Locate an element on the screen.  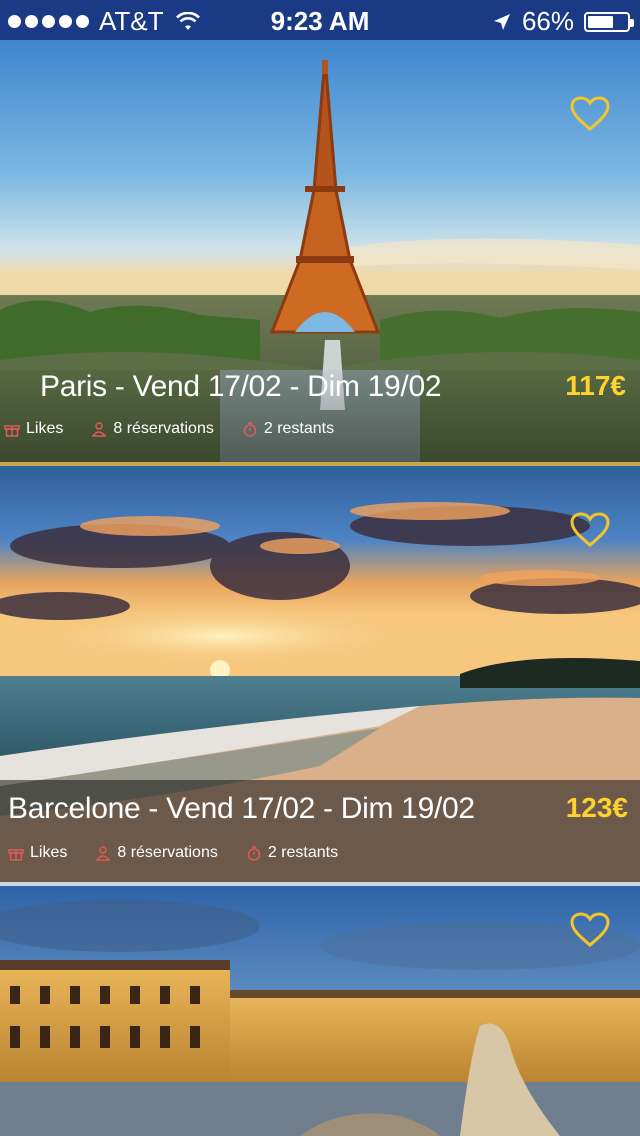
status-right: 66% is located at coordinates (563, 21).